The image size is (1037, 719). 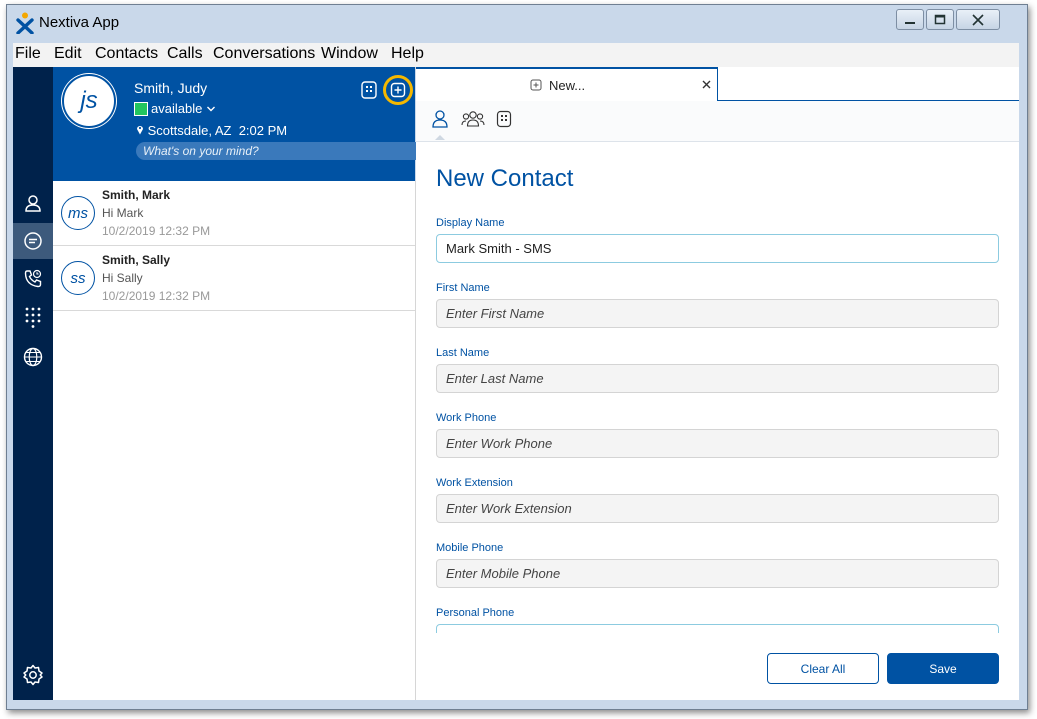 I want to click on directory-button, so click(x=369, y=90).